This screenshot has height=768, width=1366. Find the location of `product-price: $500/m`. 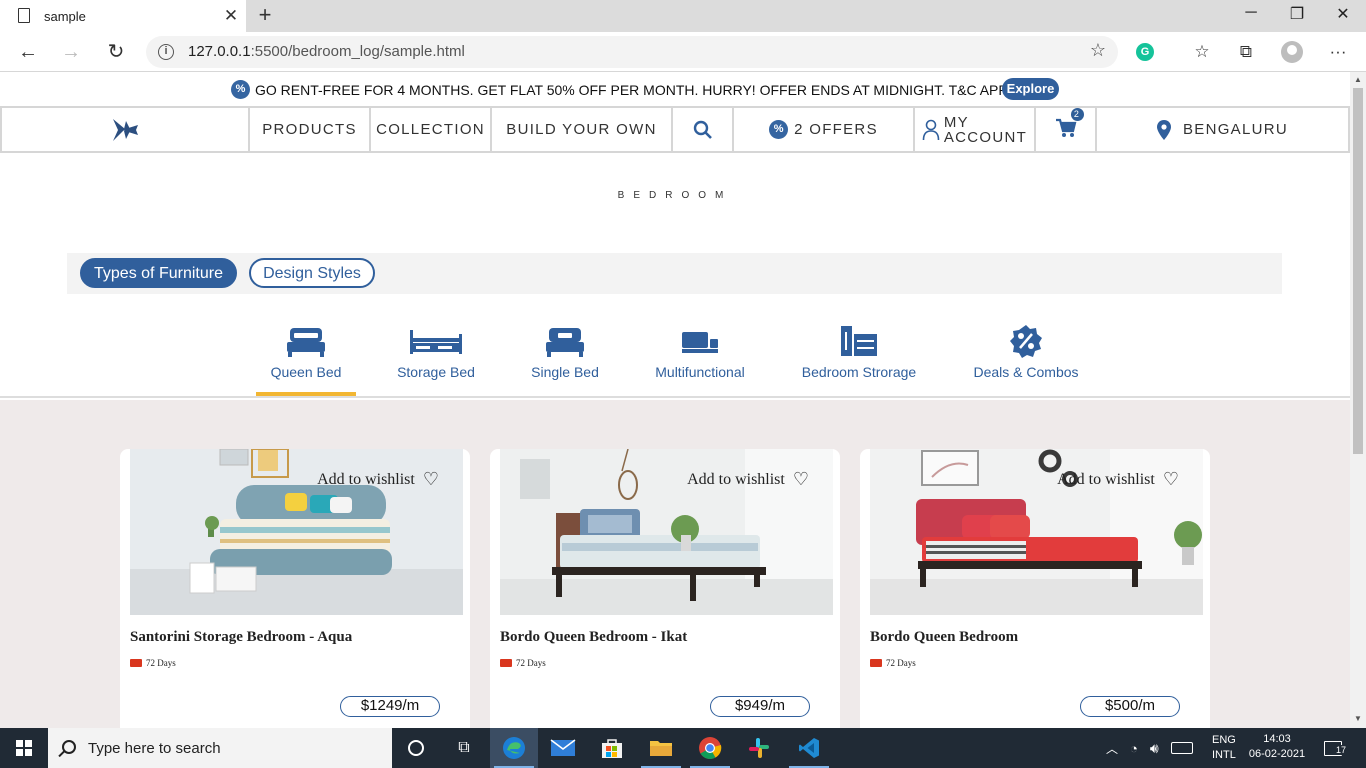

product-price: $500/m is located at coordinates (1130, 706).